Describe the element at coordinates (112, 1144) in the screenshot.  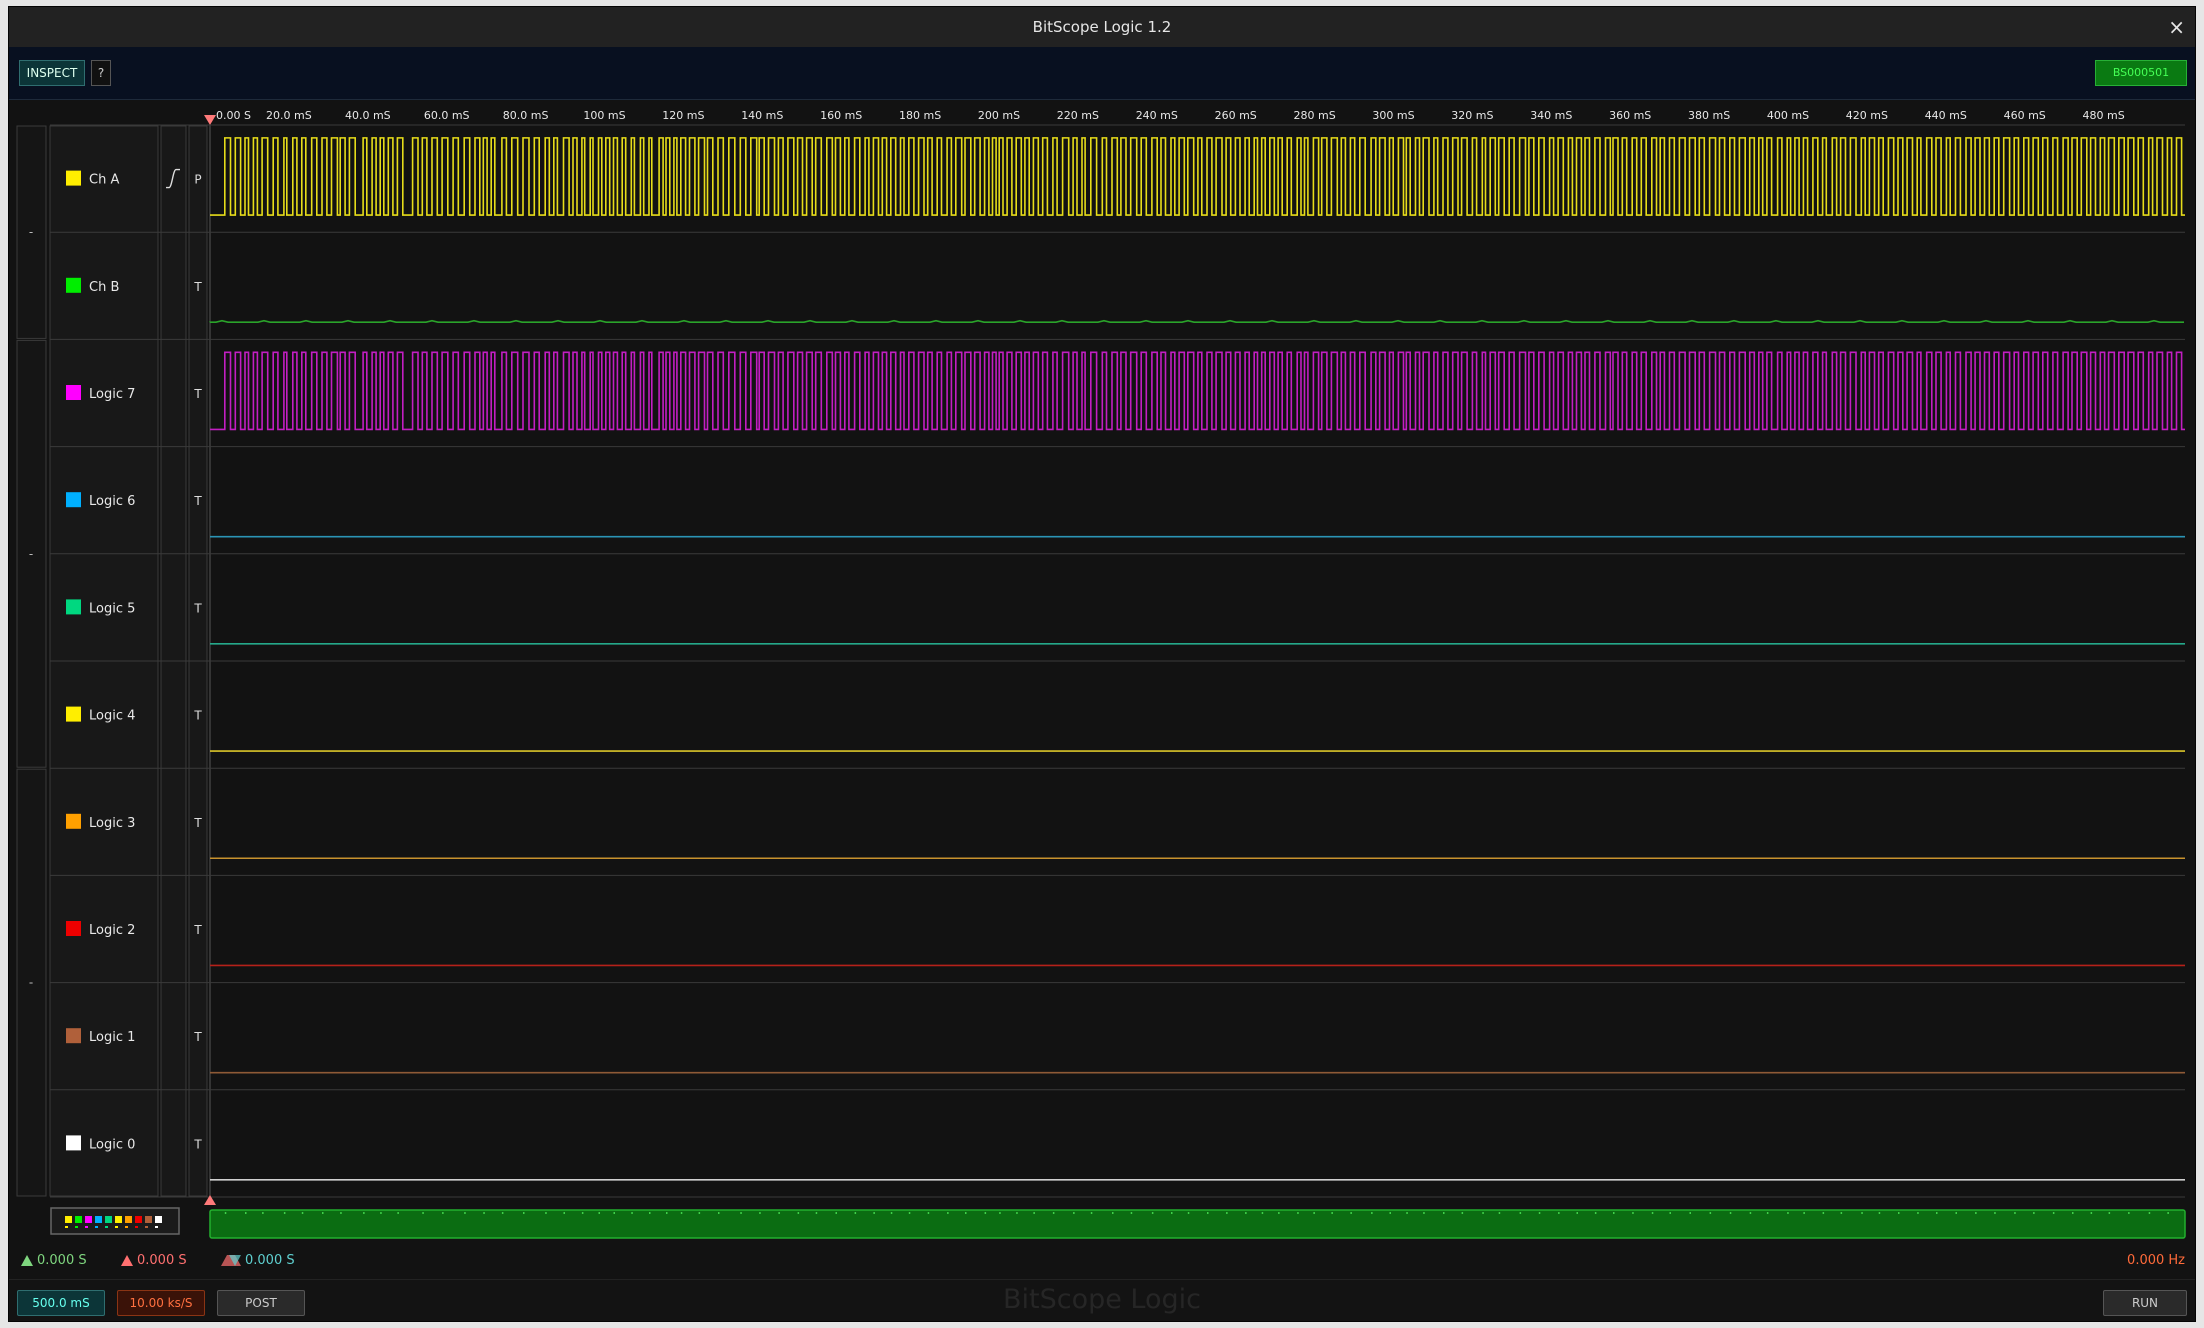
I see `channel-name: Logic 0` at that location.